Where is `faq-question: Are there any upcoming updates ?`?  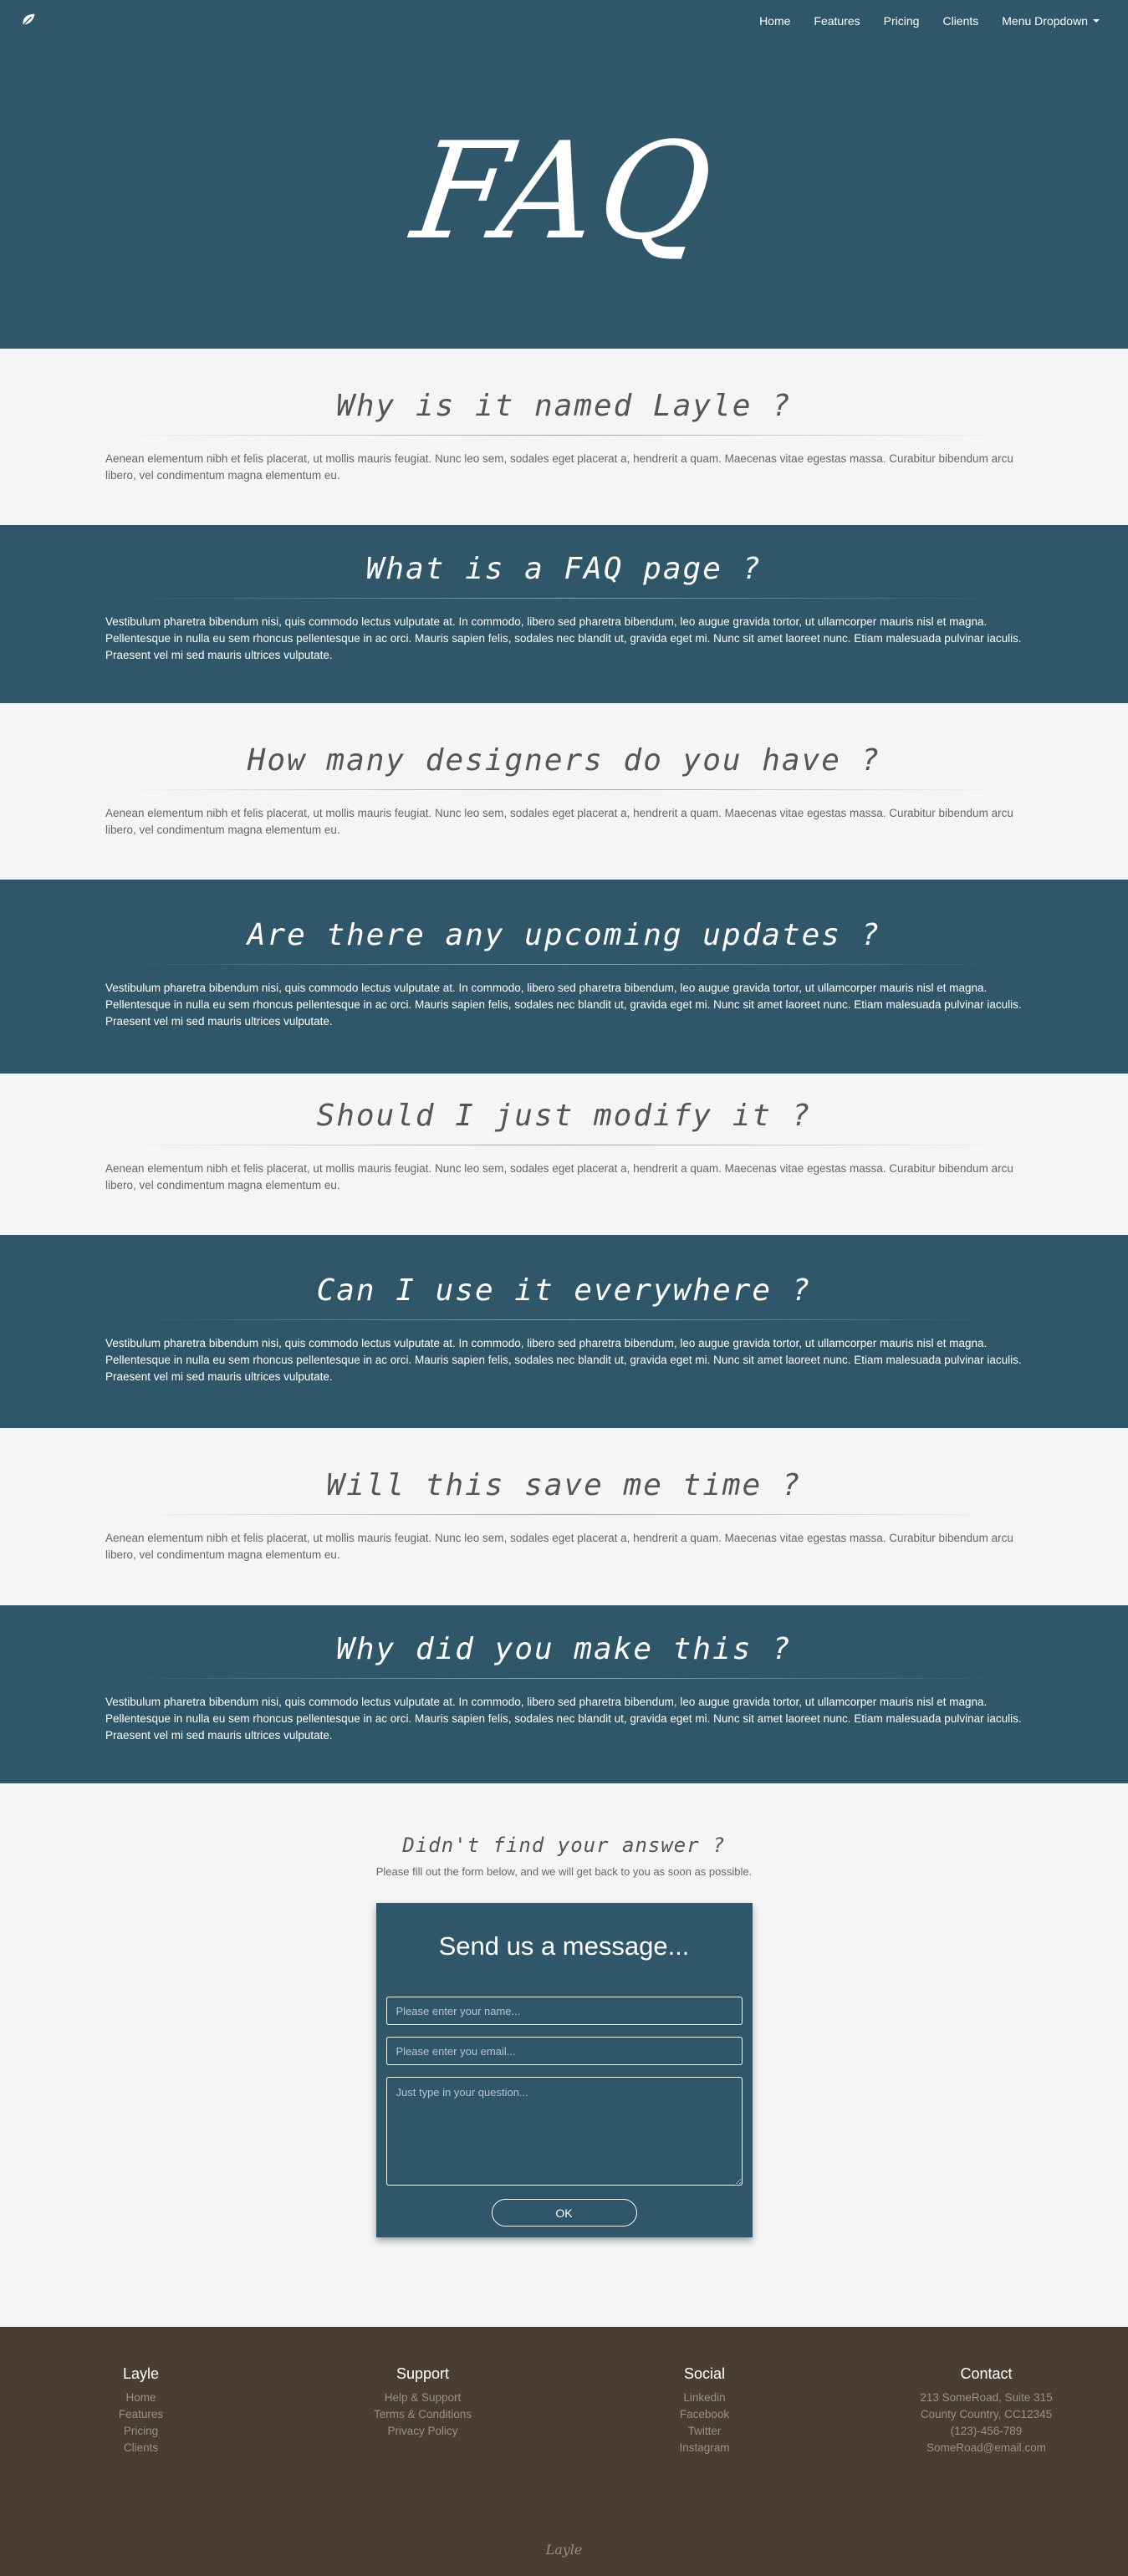 faq-question: Are there any upcoming updates ? is located at coordinates (564, 935).